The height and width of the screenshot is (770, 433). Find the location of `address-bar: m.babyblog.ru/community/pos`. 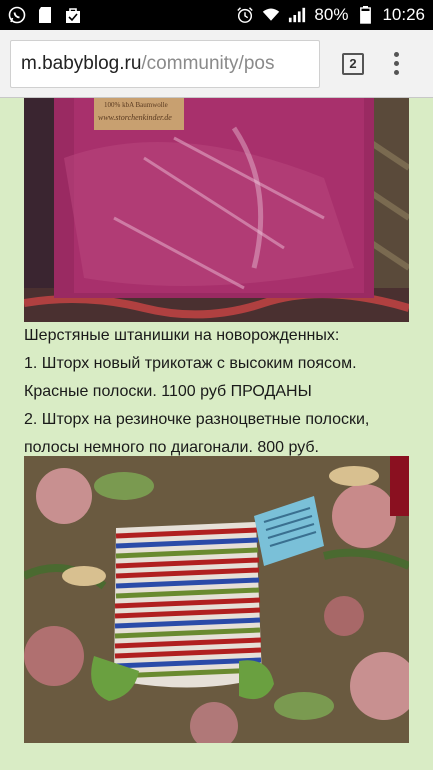

address-bar: m.babyblog.ru/community/pos is located at coordinates (165, 63).